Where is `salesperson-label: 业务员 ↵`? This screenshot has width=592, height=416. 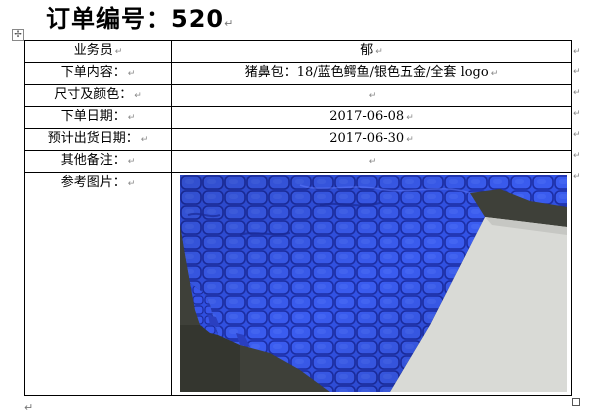
salesperson-label: 业务员 ↵ is located at coordinates (98, 51).